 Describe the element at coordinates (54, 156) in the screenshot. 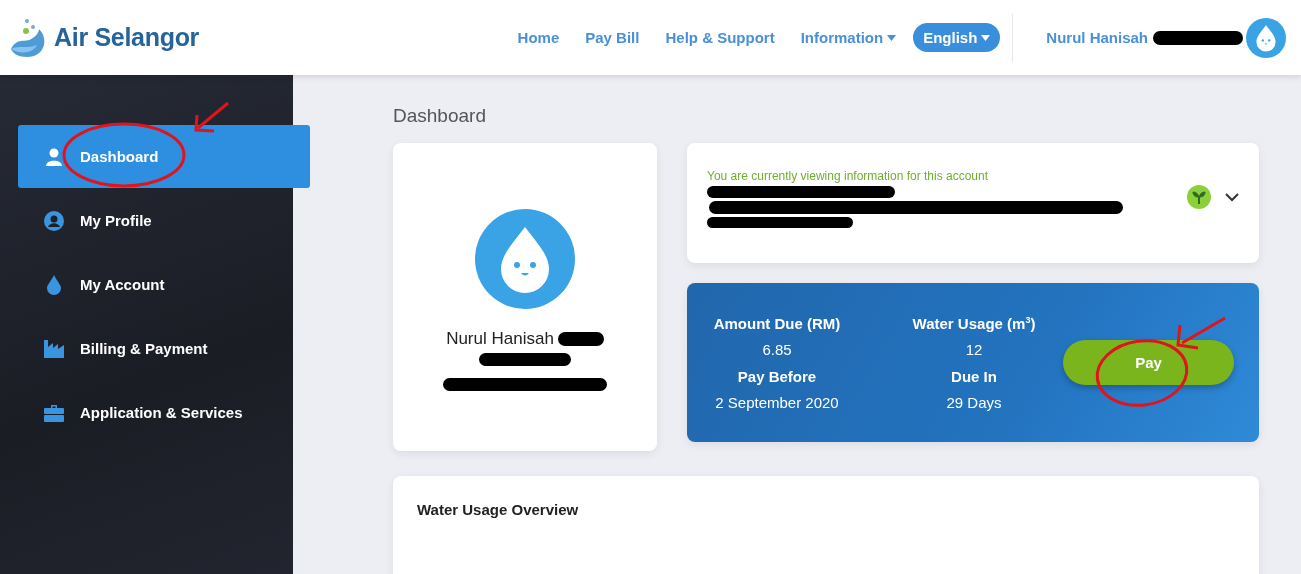

I see `person-icon` at that location.